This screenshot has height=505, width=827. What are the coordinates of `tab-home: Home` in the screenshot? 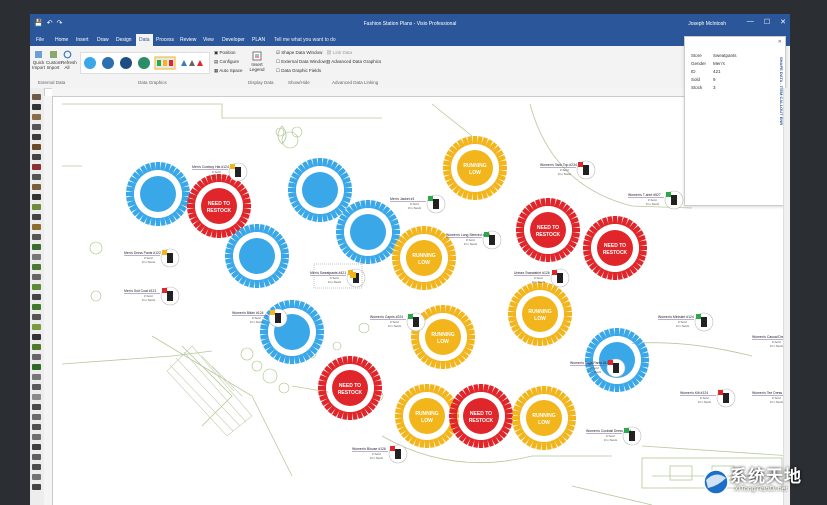 It's located at (61, 40).